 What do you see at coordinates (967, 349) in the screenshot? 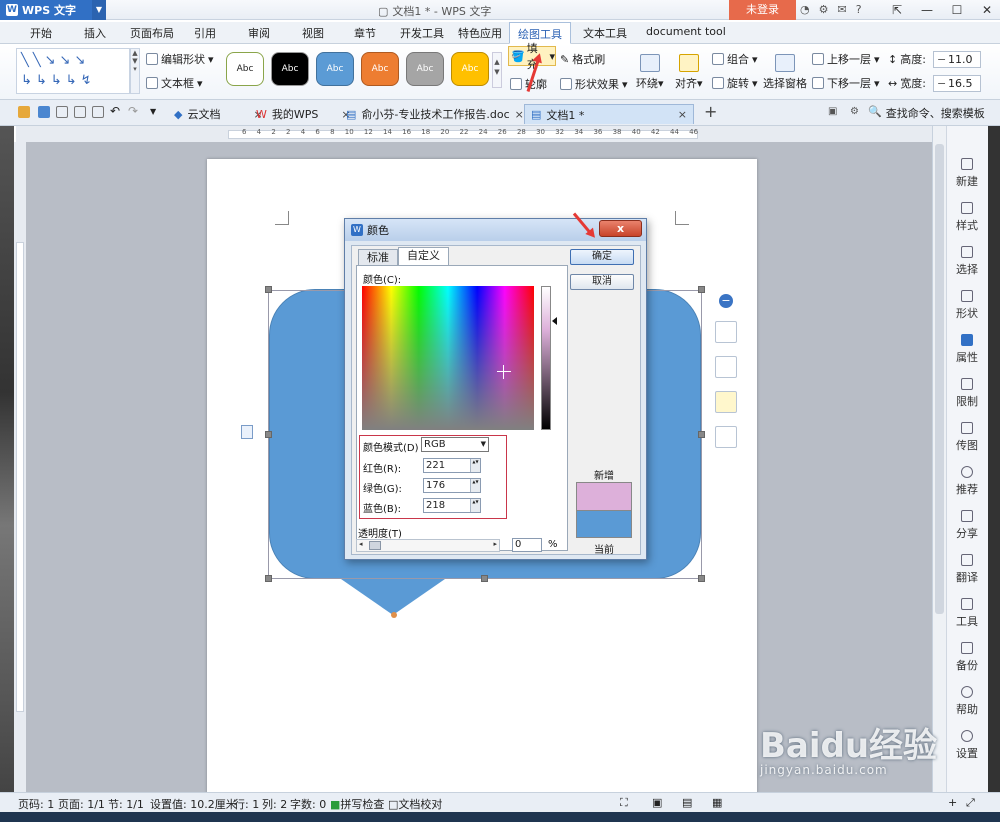
I see `sidebar-item-properties: 属性` at bounding box center [967, 349].